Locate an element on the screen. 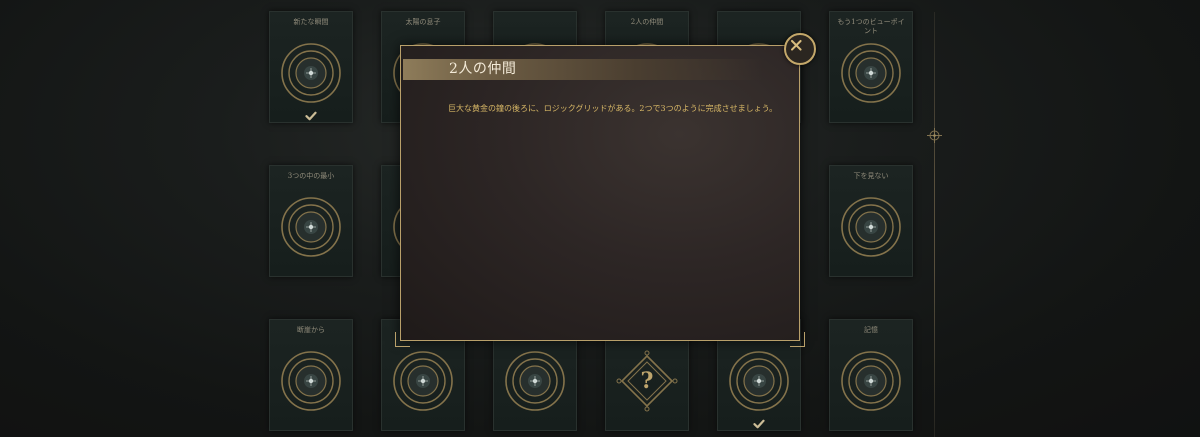  close-button is located at coordinates (800, 49).